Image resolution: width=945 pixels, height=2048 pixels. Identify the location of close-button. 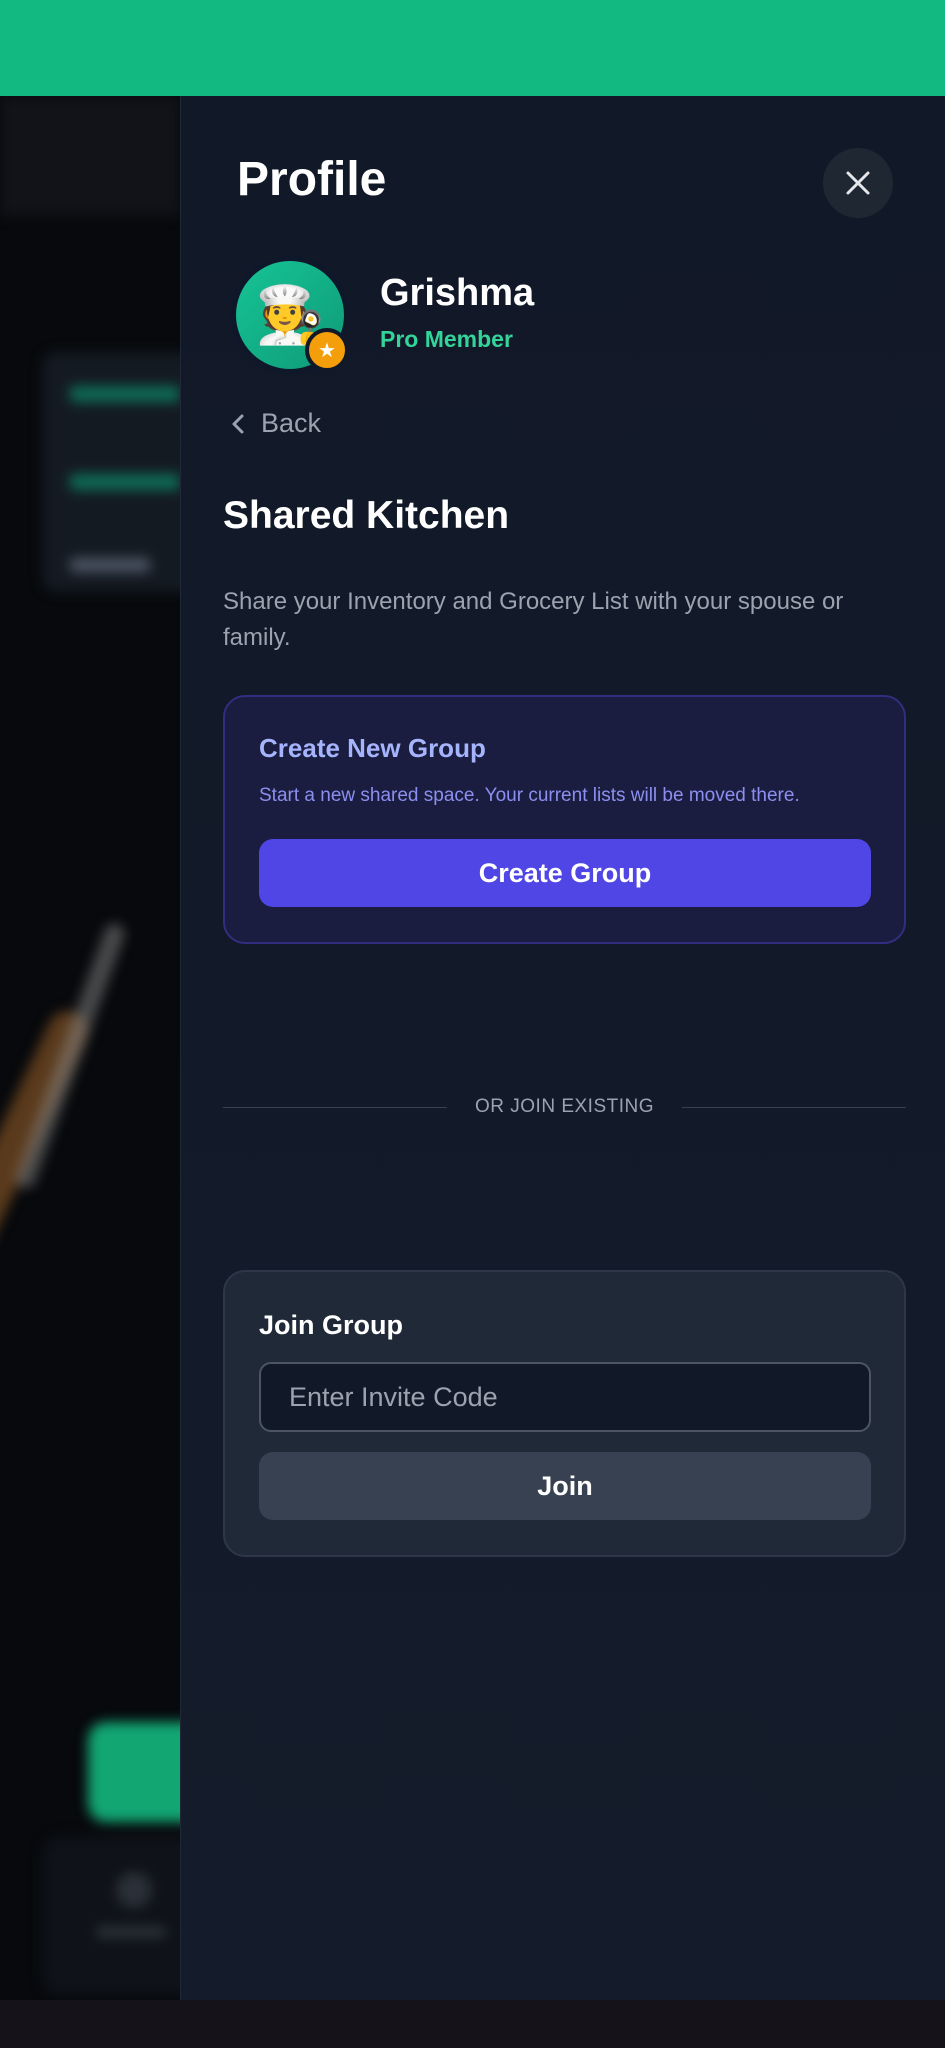
(858, 183).